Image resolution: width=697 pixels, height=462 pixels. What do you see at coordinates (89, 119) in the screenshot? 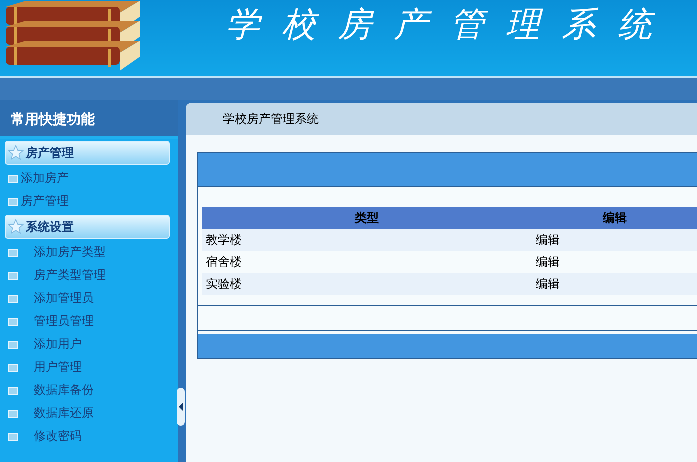
I see `sidebar-title: 常用快捷功能` at bounding box center [89, 119].